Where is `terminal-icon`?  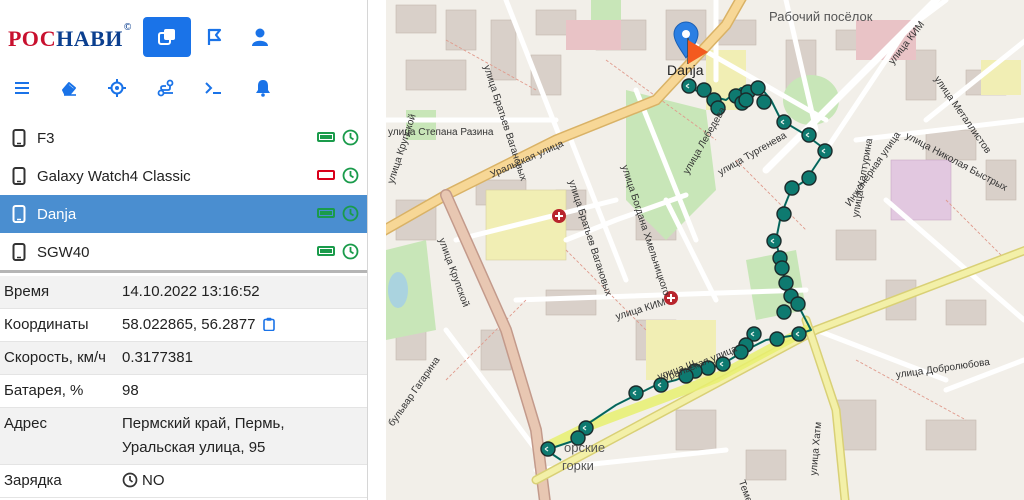
terminal-icon is located at coordinates (213, 88).